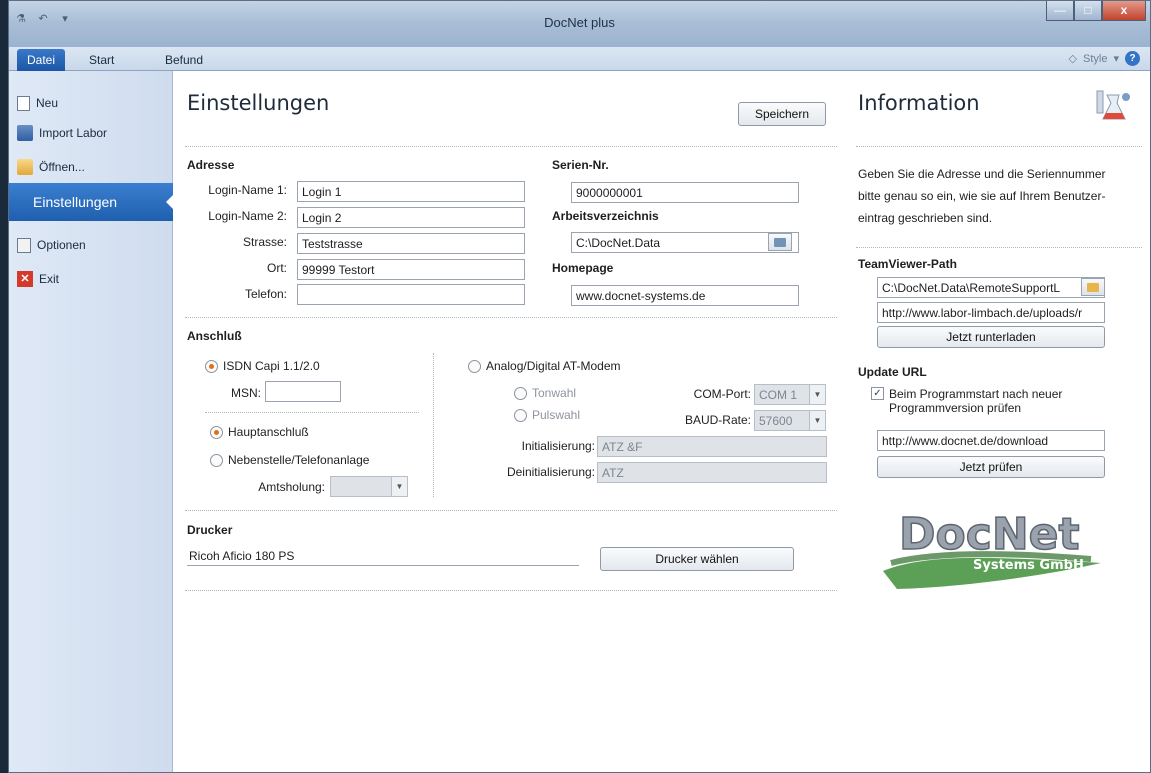 The image size is (1151, 773). Describe the element at coordinates (544, 366) in the screenshot. I see `modem-radio: Analog/Digital AT-Modem` at that location.